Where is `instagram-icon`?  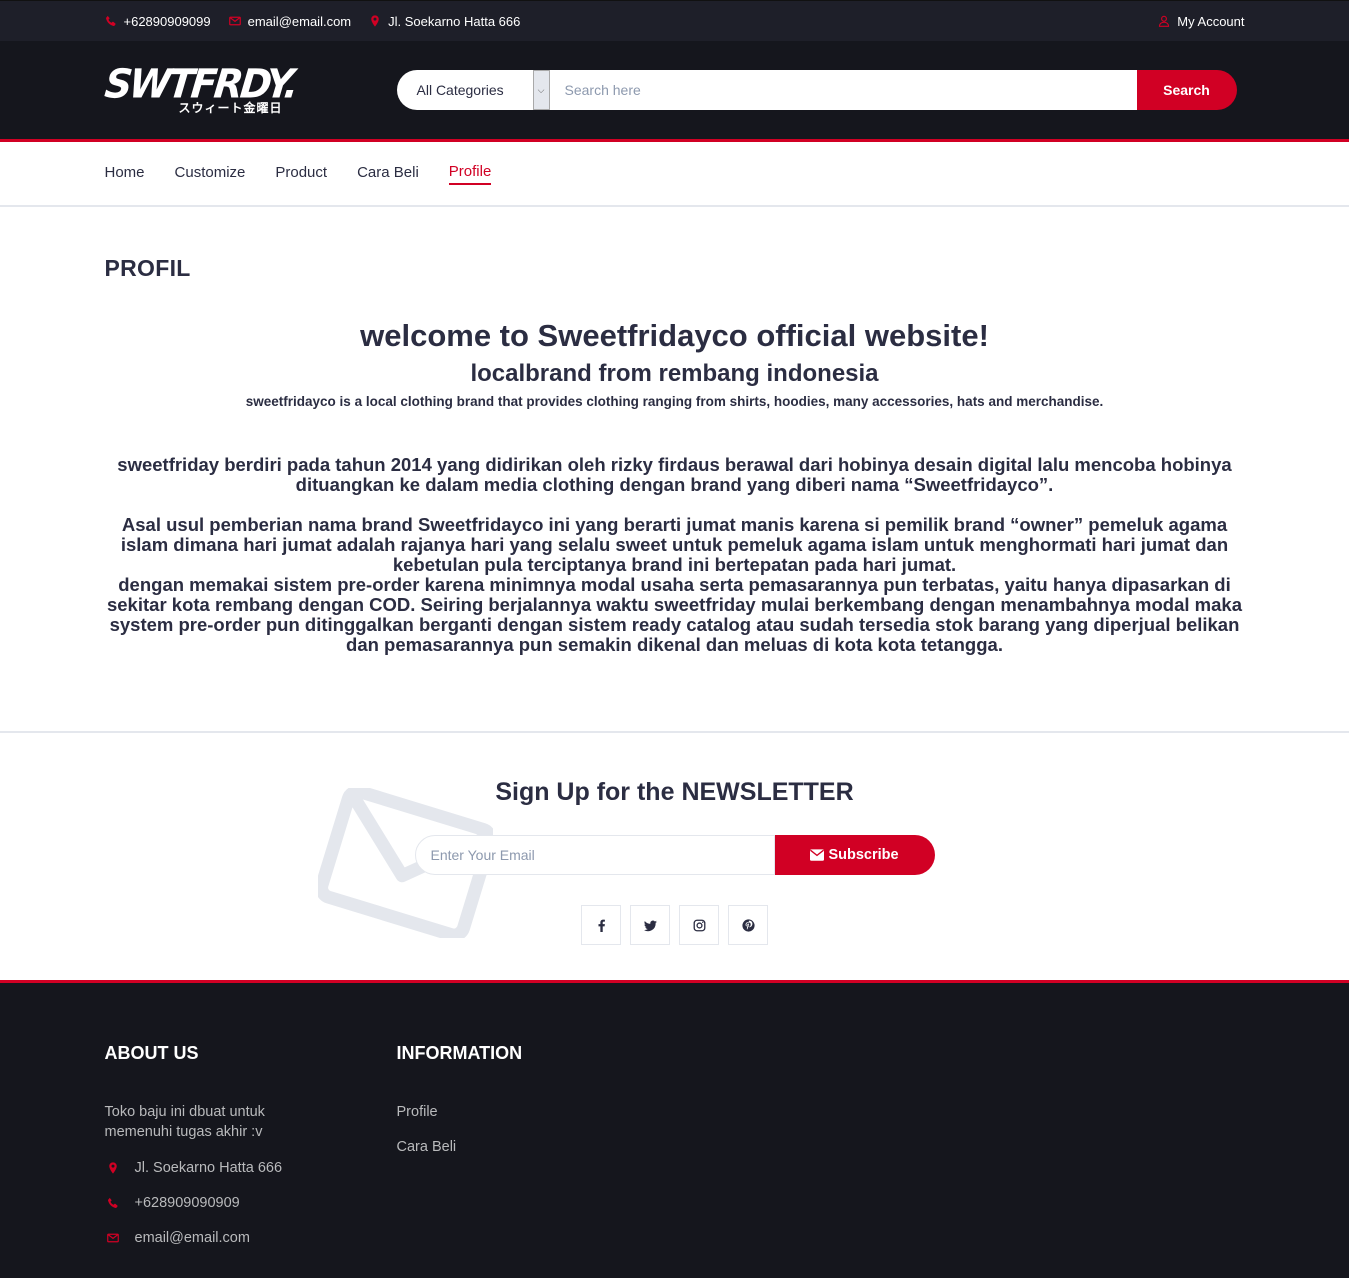 instagram-icon is located at coordinates (699, 925).